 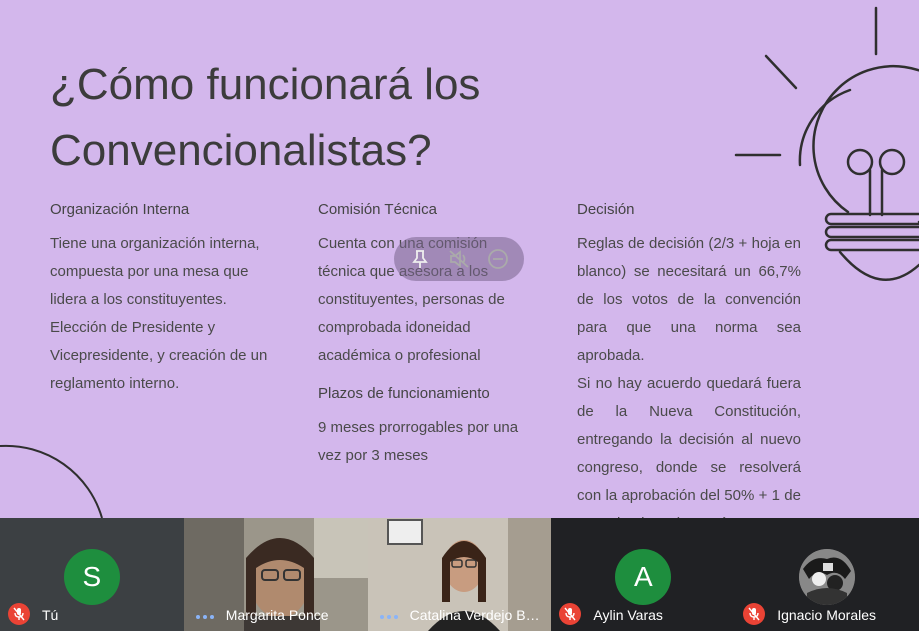 I want to click on avatar: S, so click(x=91, y=577).